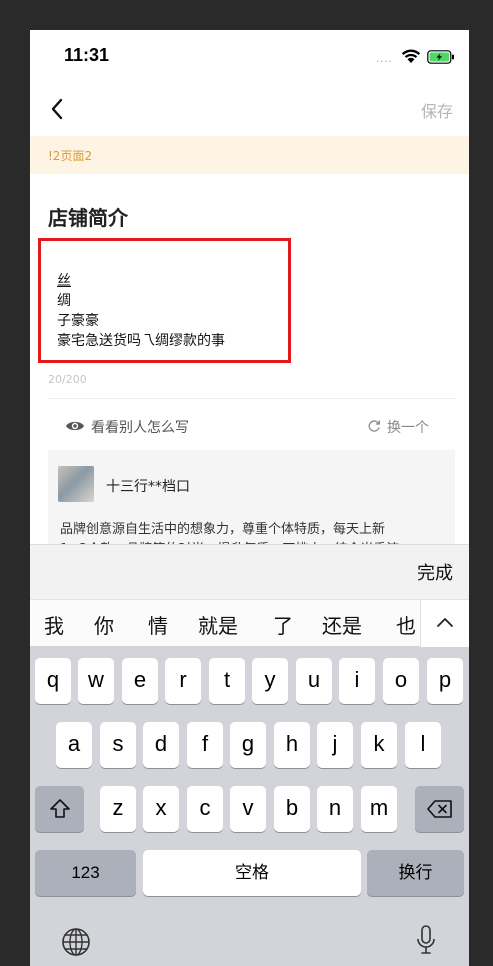 Image resolution: width=493 pixels, height=966 pixels. Describe the element at coordinates (435, 572) in the screenshot. I see `done-button: 完成` at that location.